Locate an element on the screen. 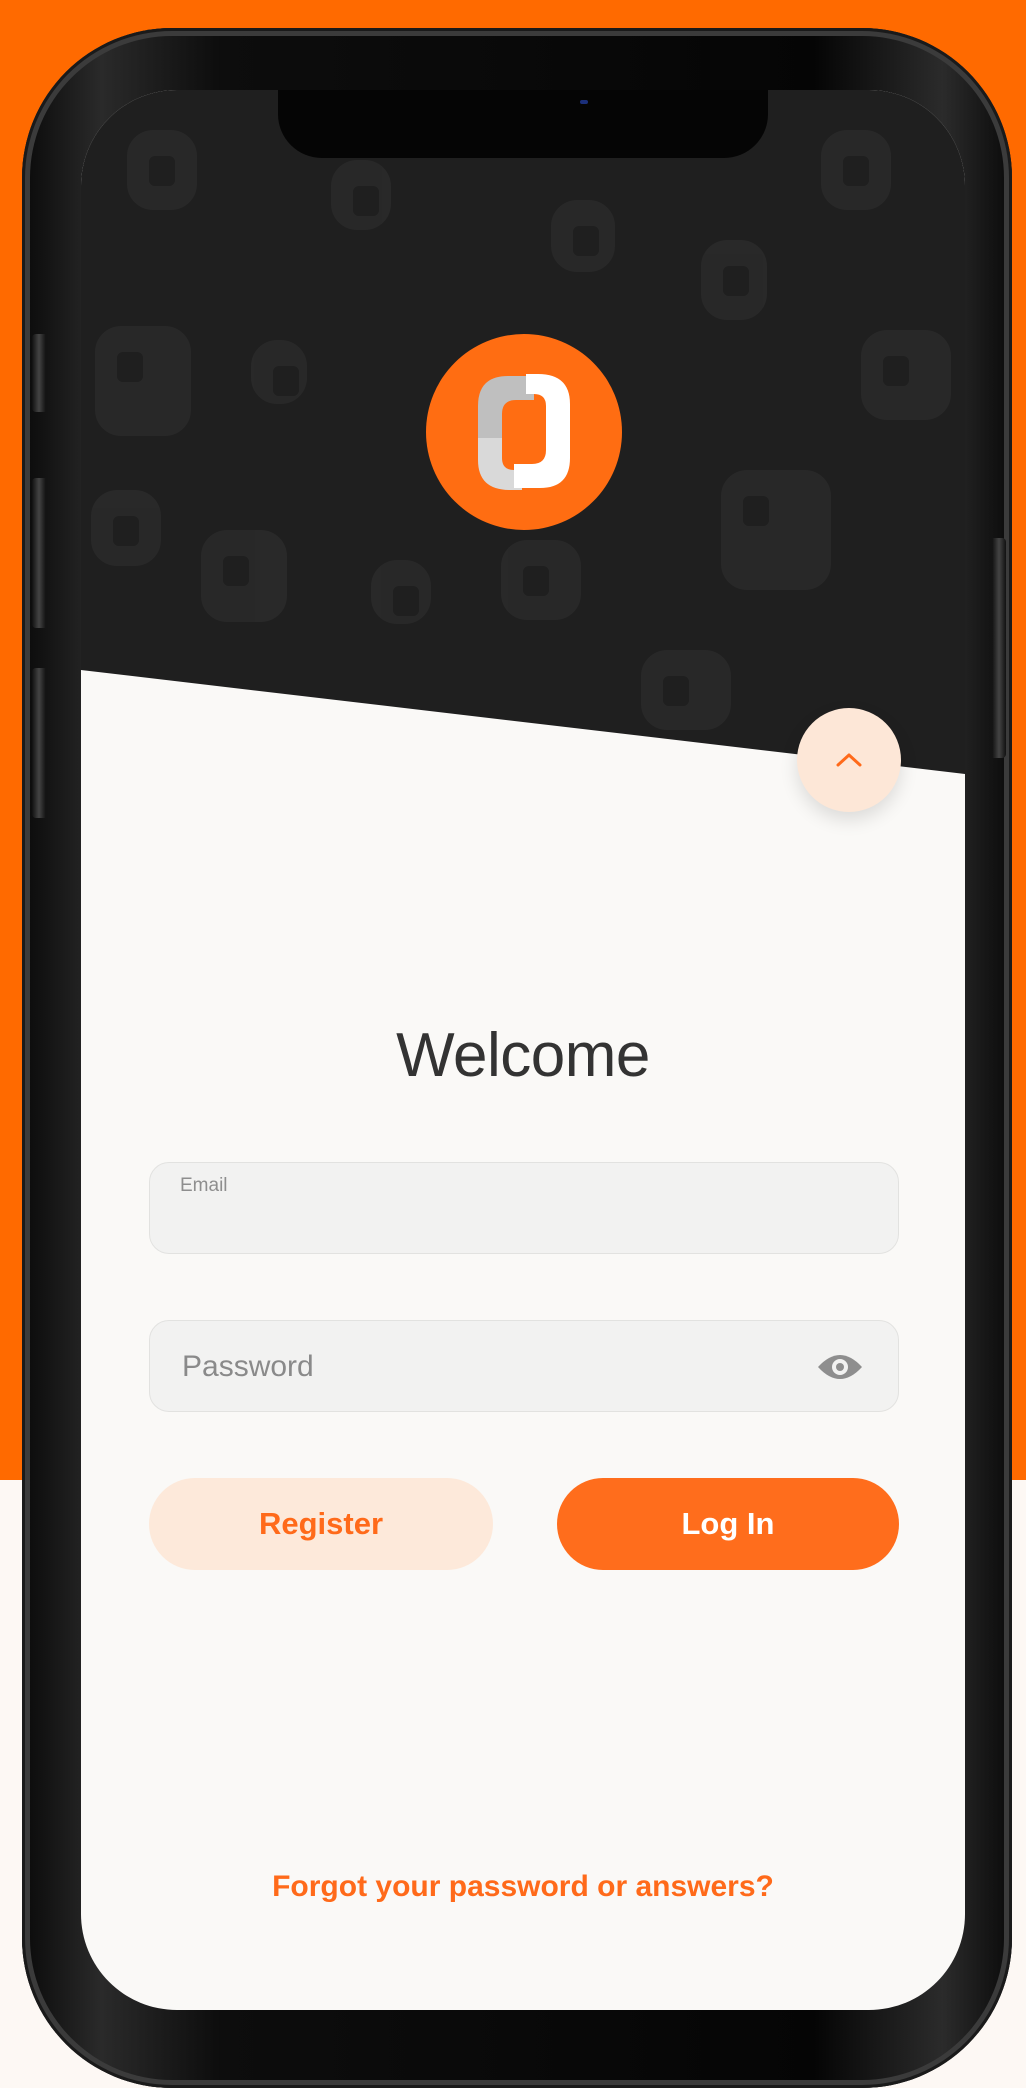 The height and width of the screenshot is (2088, 1026). volume-up-button is located at coordinates (39, 553).